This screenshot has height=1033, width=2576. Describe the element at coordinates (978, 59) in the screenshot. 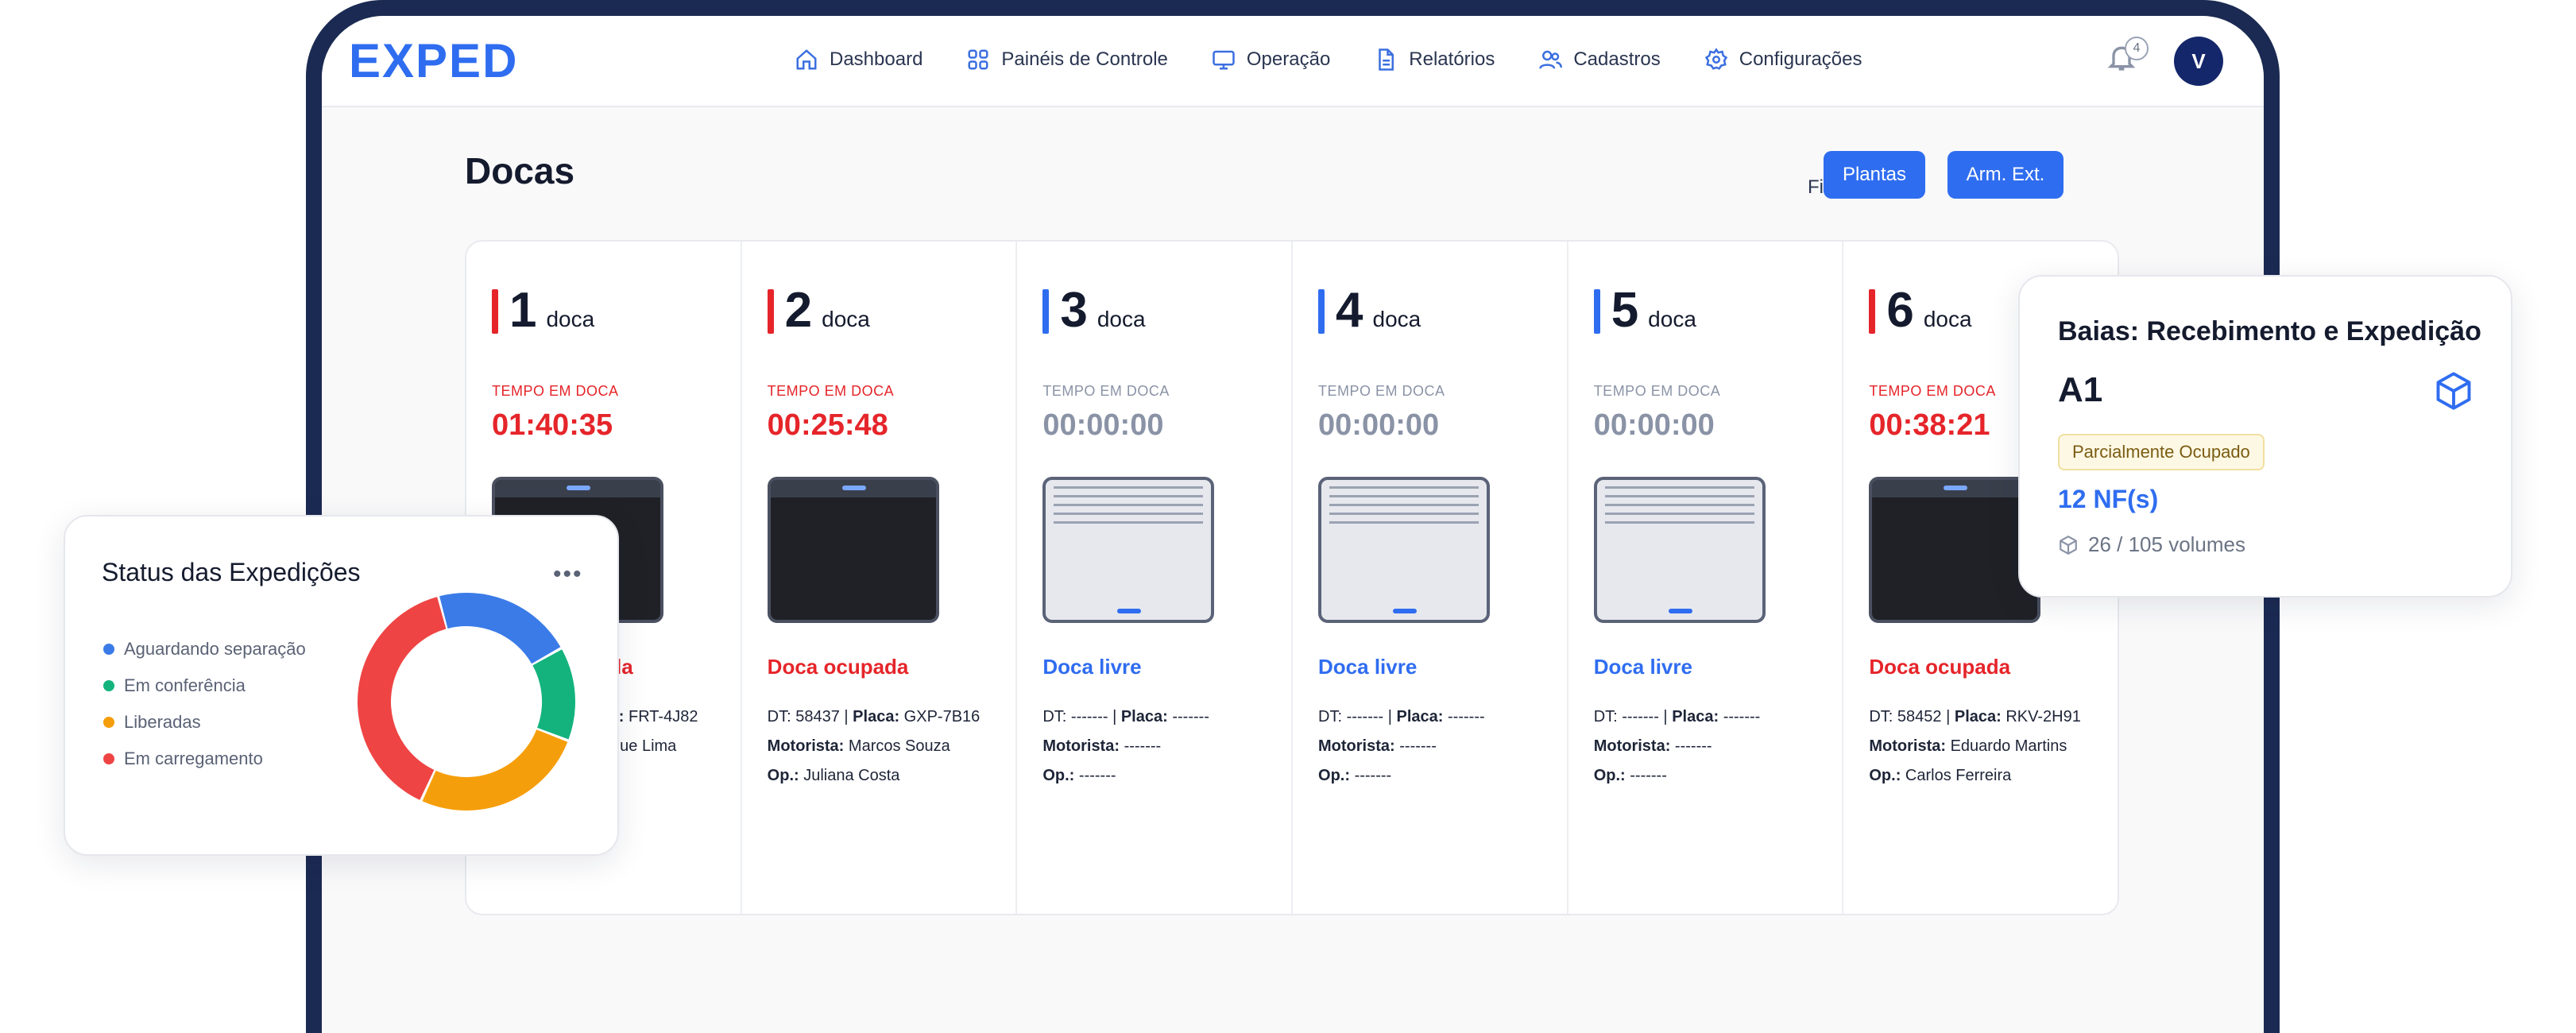

I see `grid-icon` at that location.